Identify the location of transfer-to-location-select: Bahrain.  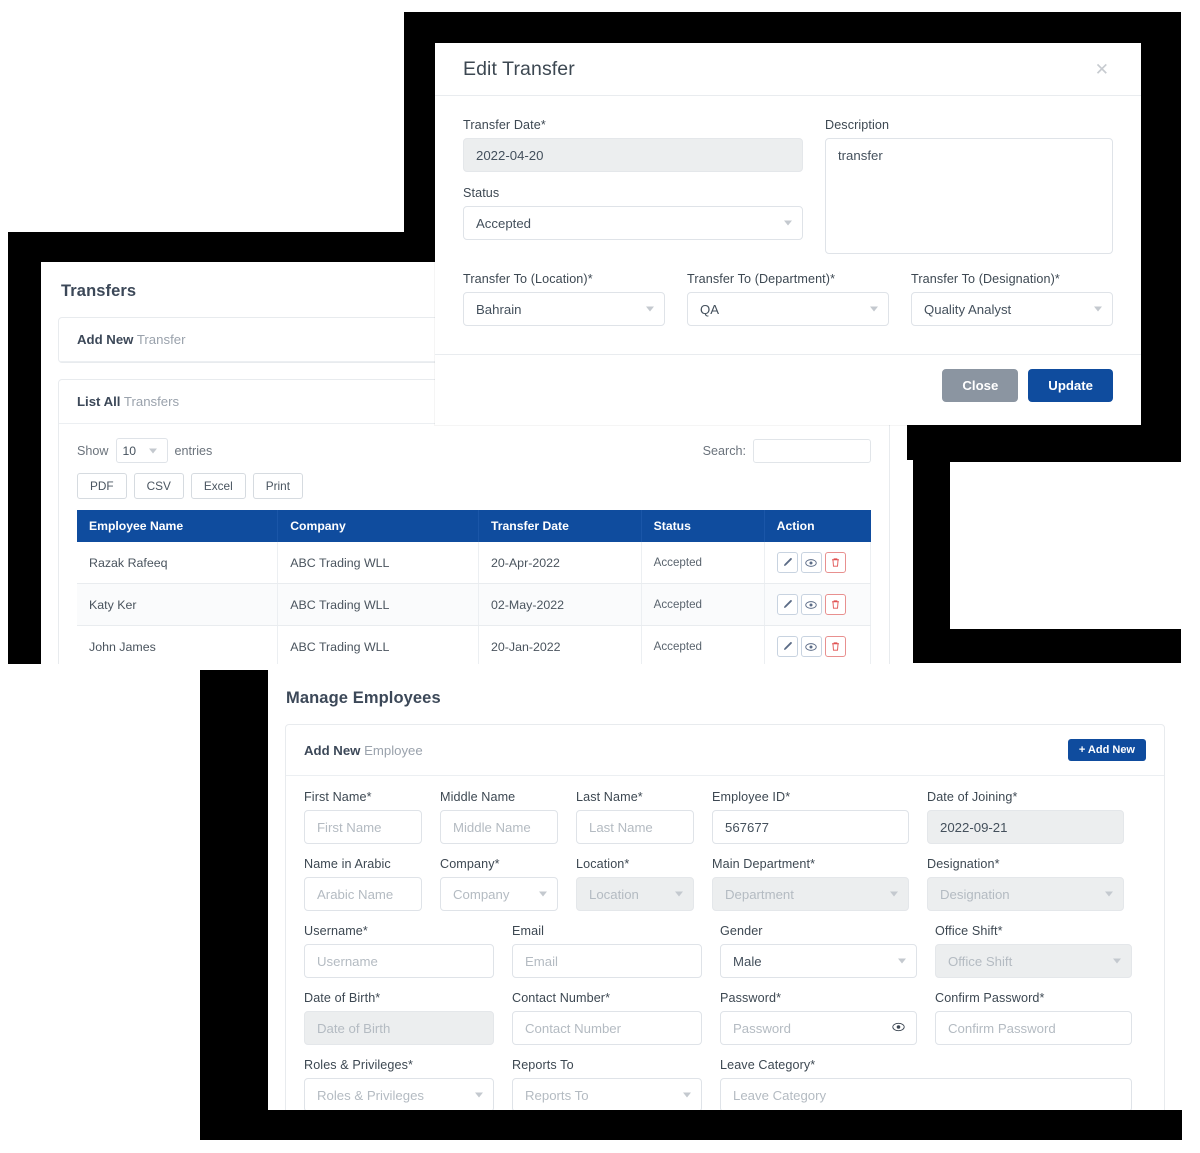
(564, 309).